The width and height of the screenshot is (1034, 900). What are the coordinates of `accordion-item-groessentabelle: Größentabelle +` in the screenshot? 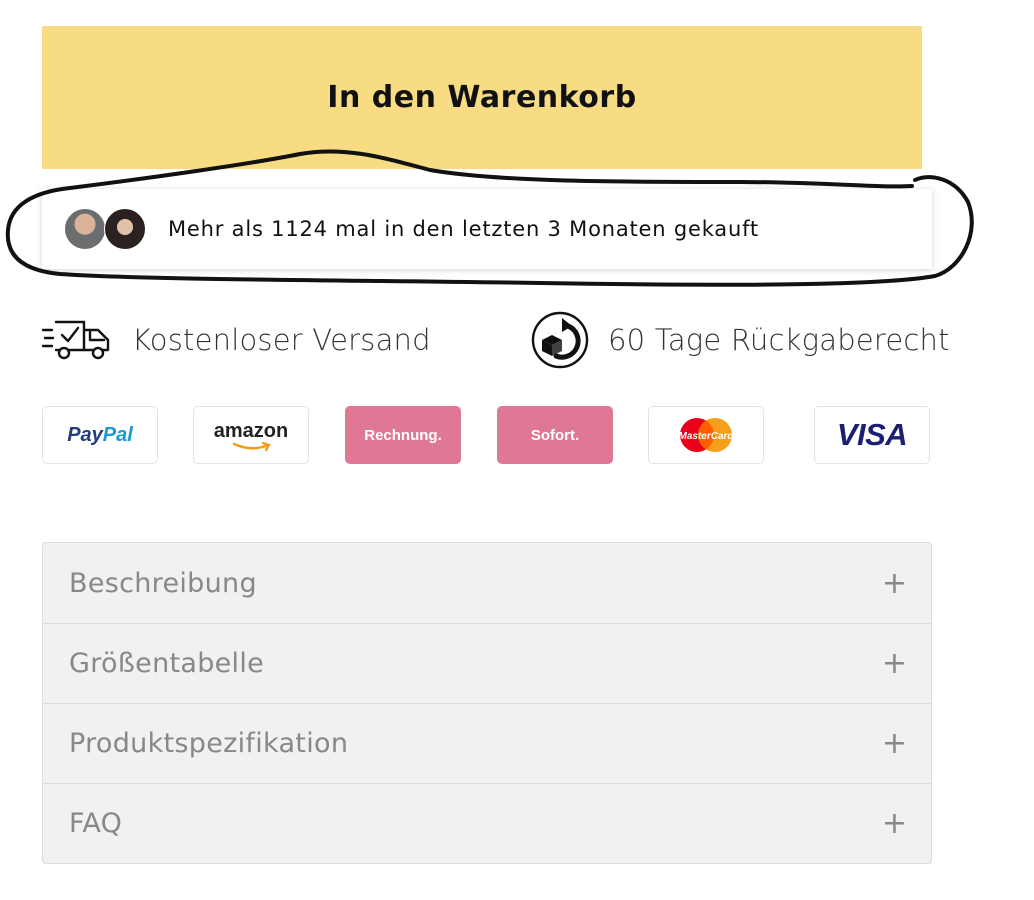 It's located at (487, 663).